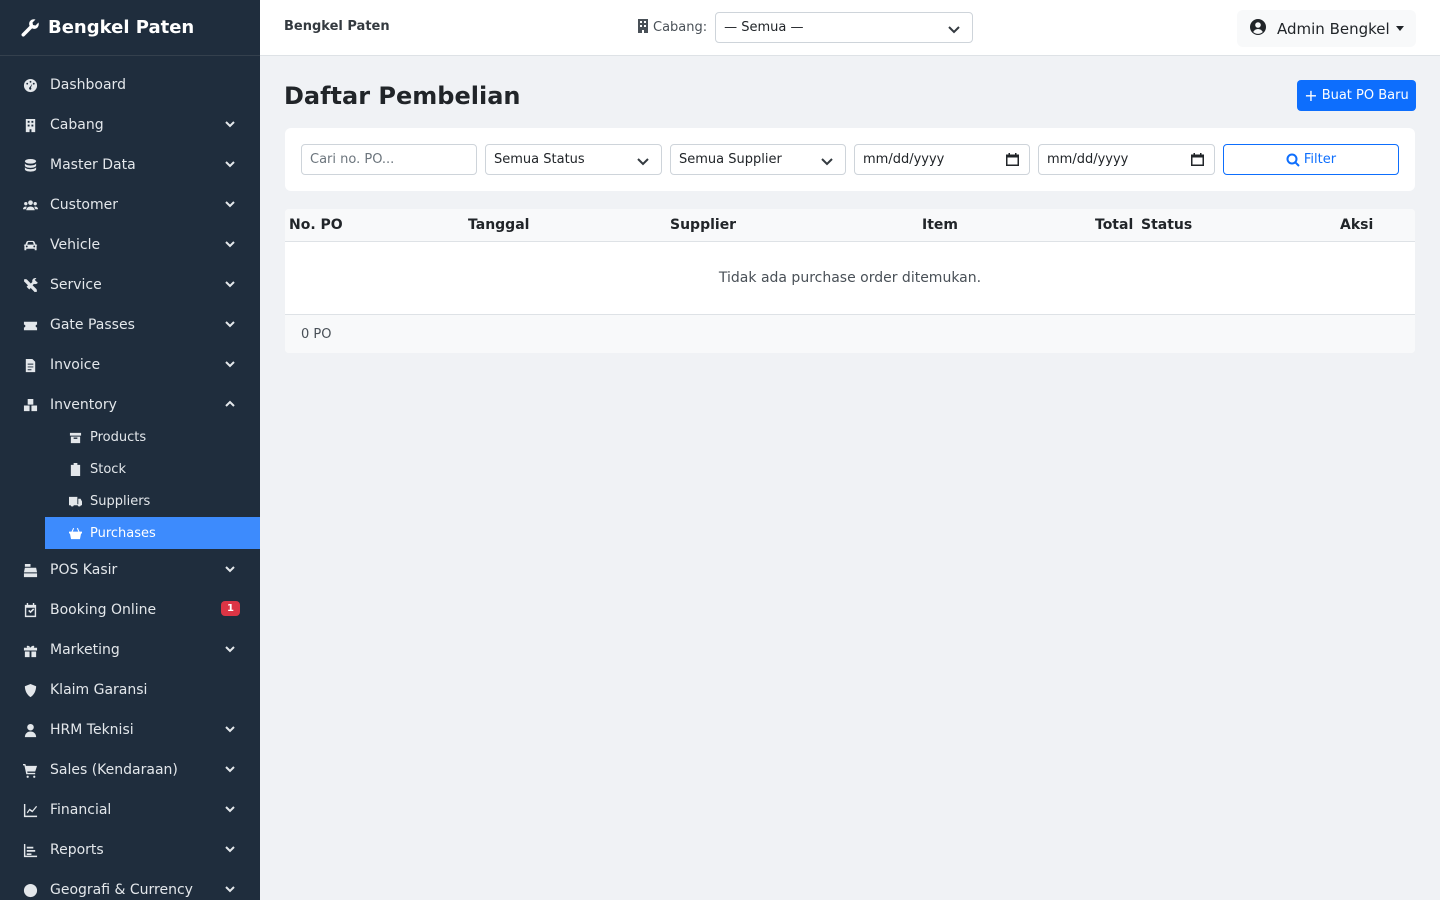 This screenshot has height=900, width=1440. Describe the element at coordinates (1167, 225) in the screenshot. I see `column-header: Status` at that location.